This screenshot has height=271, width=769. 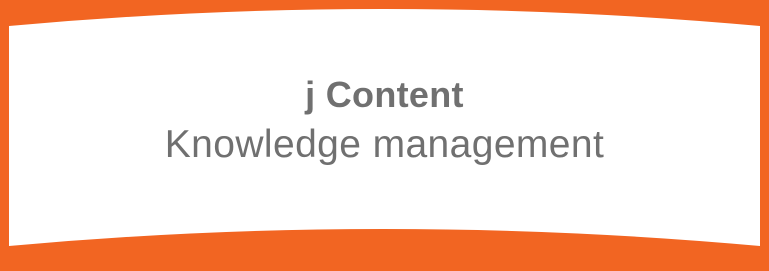 What do you see at coordinates (384, 144) in the screenshot?
I see `banner-subtitle: Knowledge management` at bounding box center [384, 144].